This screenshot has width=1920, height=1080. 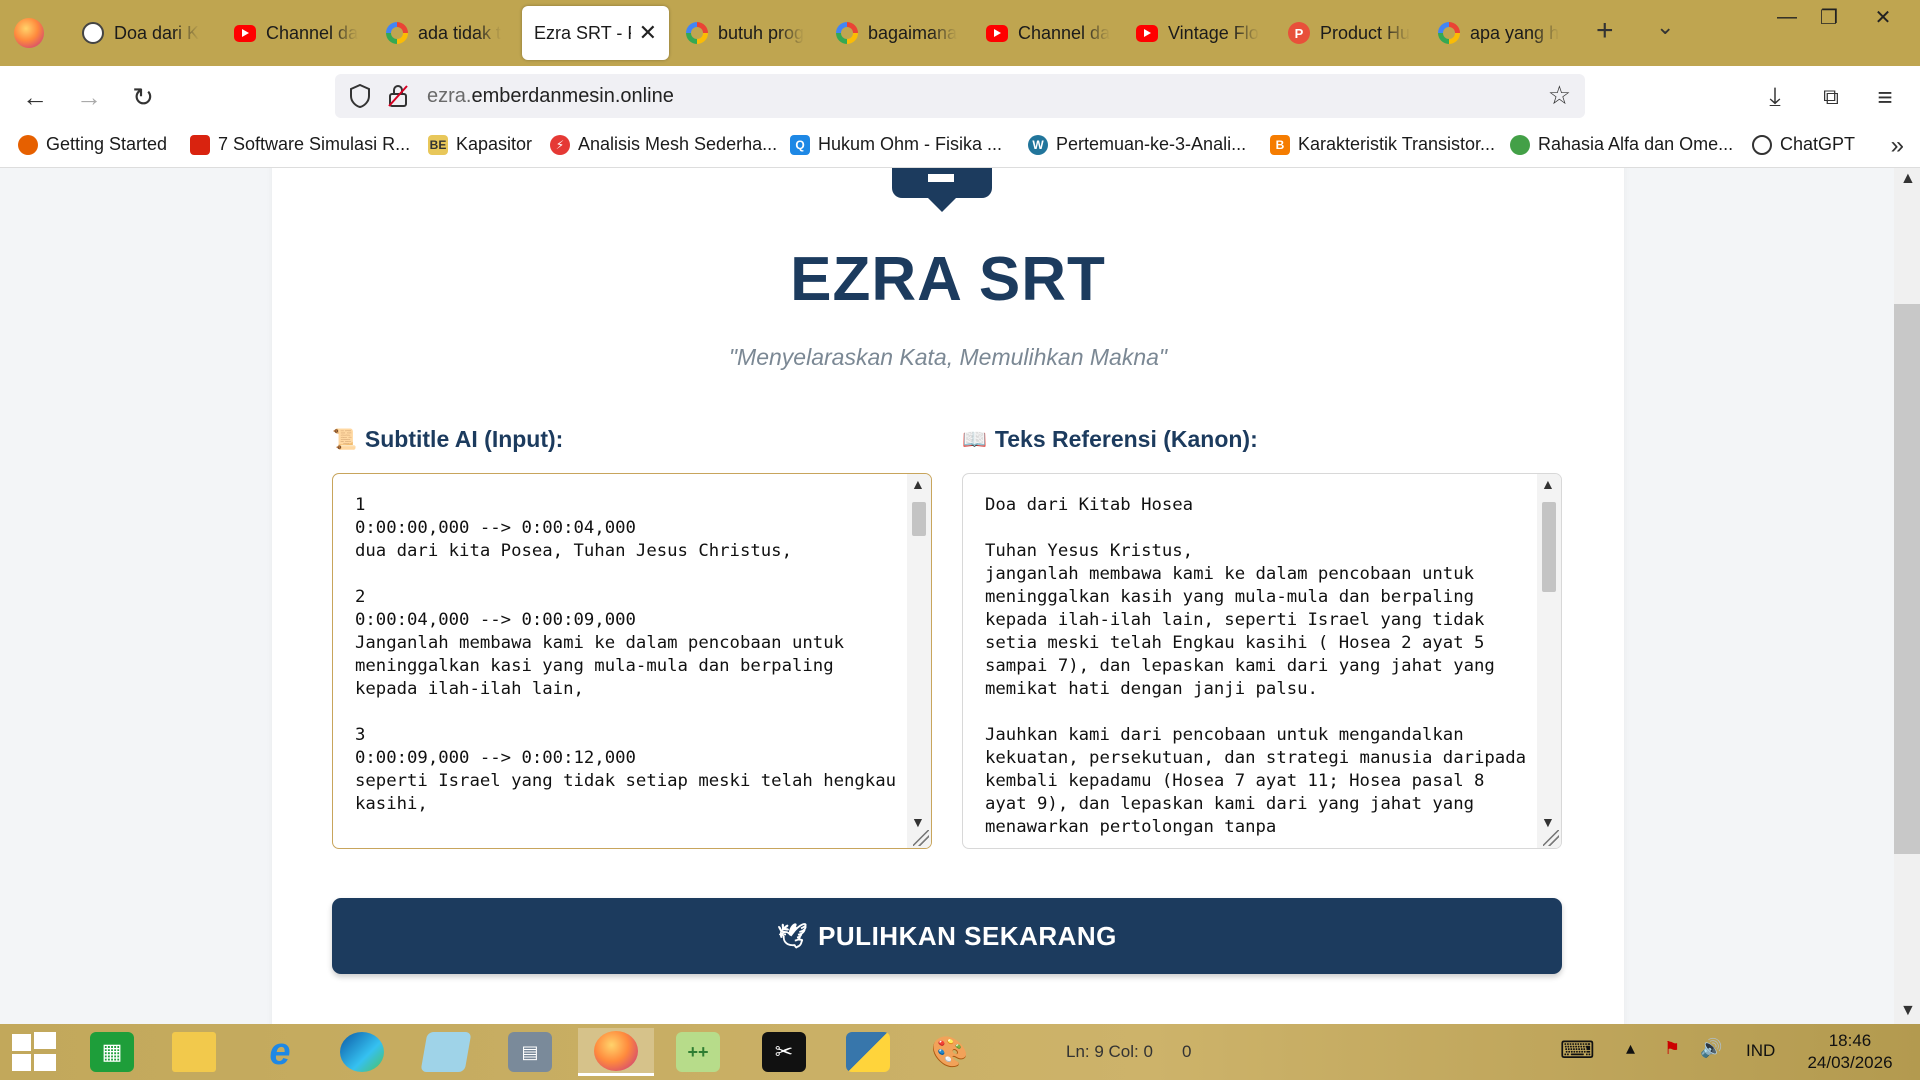 I want to click on page-scrollbar-thumb, so click(x=1907, y=579).